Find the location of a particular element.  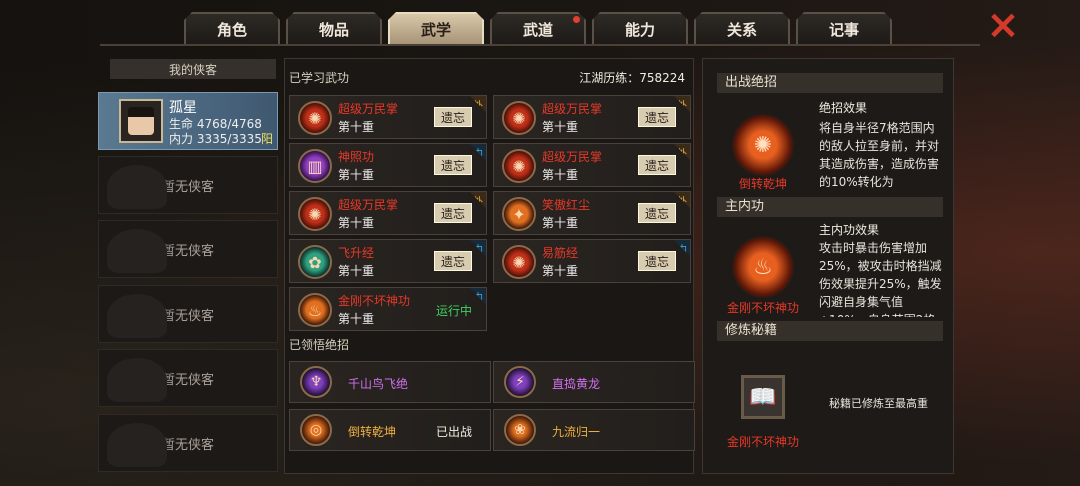

main-inner-effect-title: 主内功效果 is located at coordinates (849, 230).